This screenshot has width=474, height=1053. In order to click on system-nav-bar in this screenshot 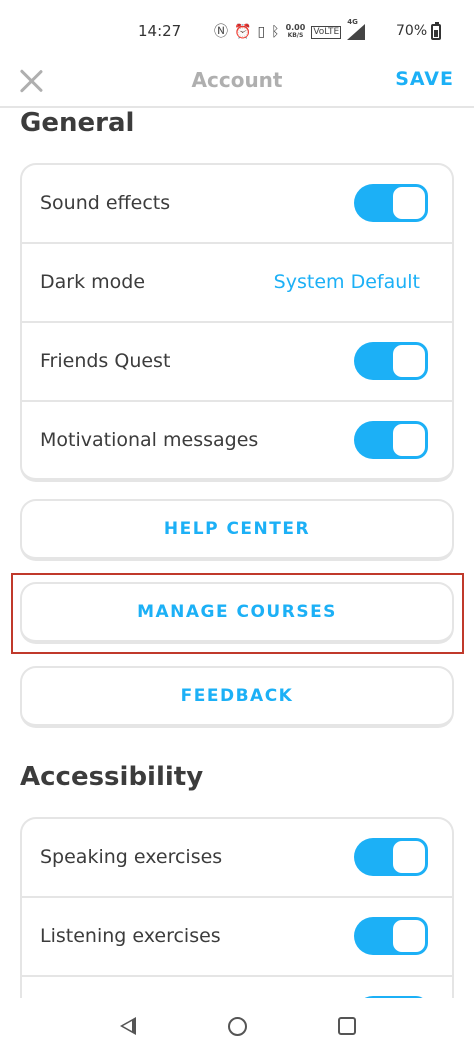, I will do `click(237, 1025)`.